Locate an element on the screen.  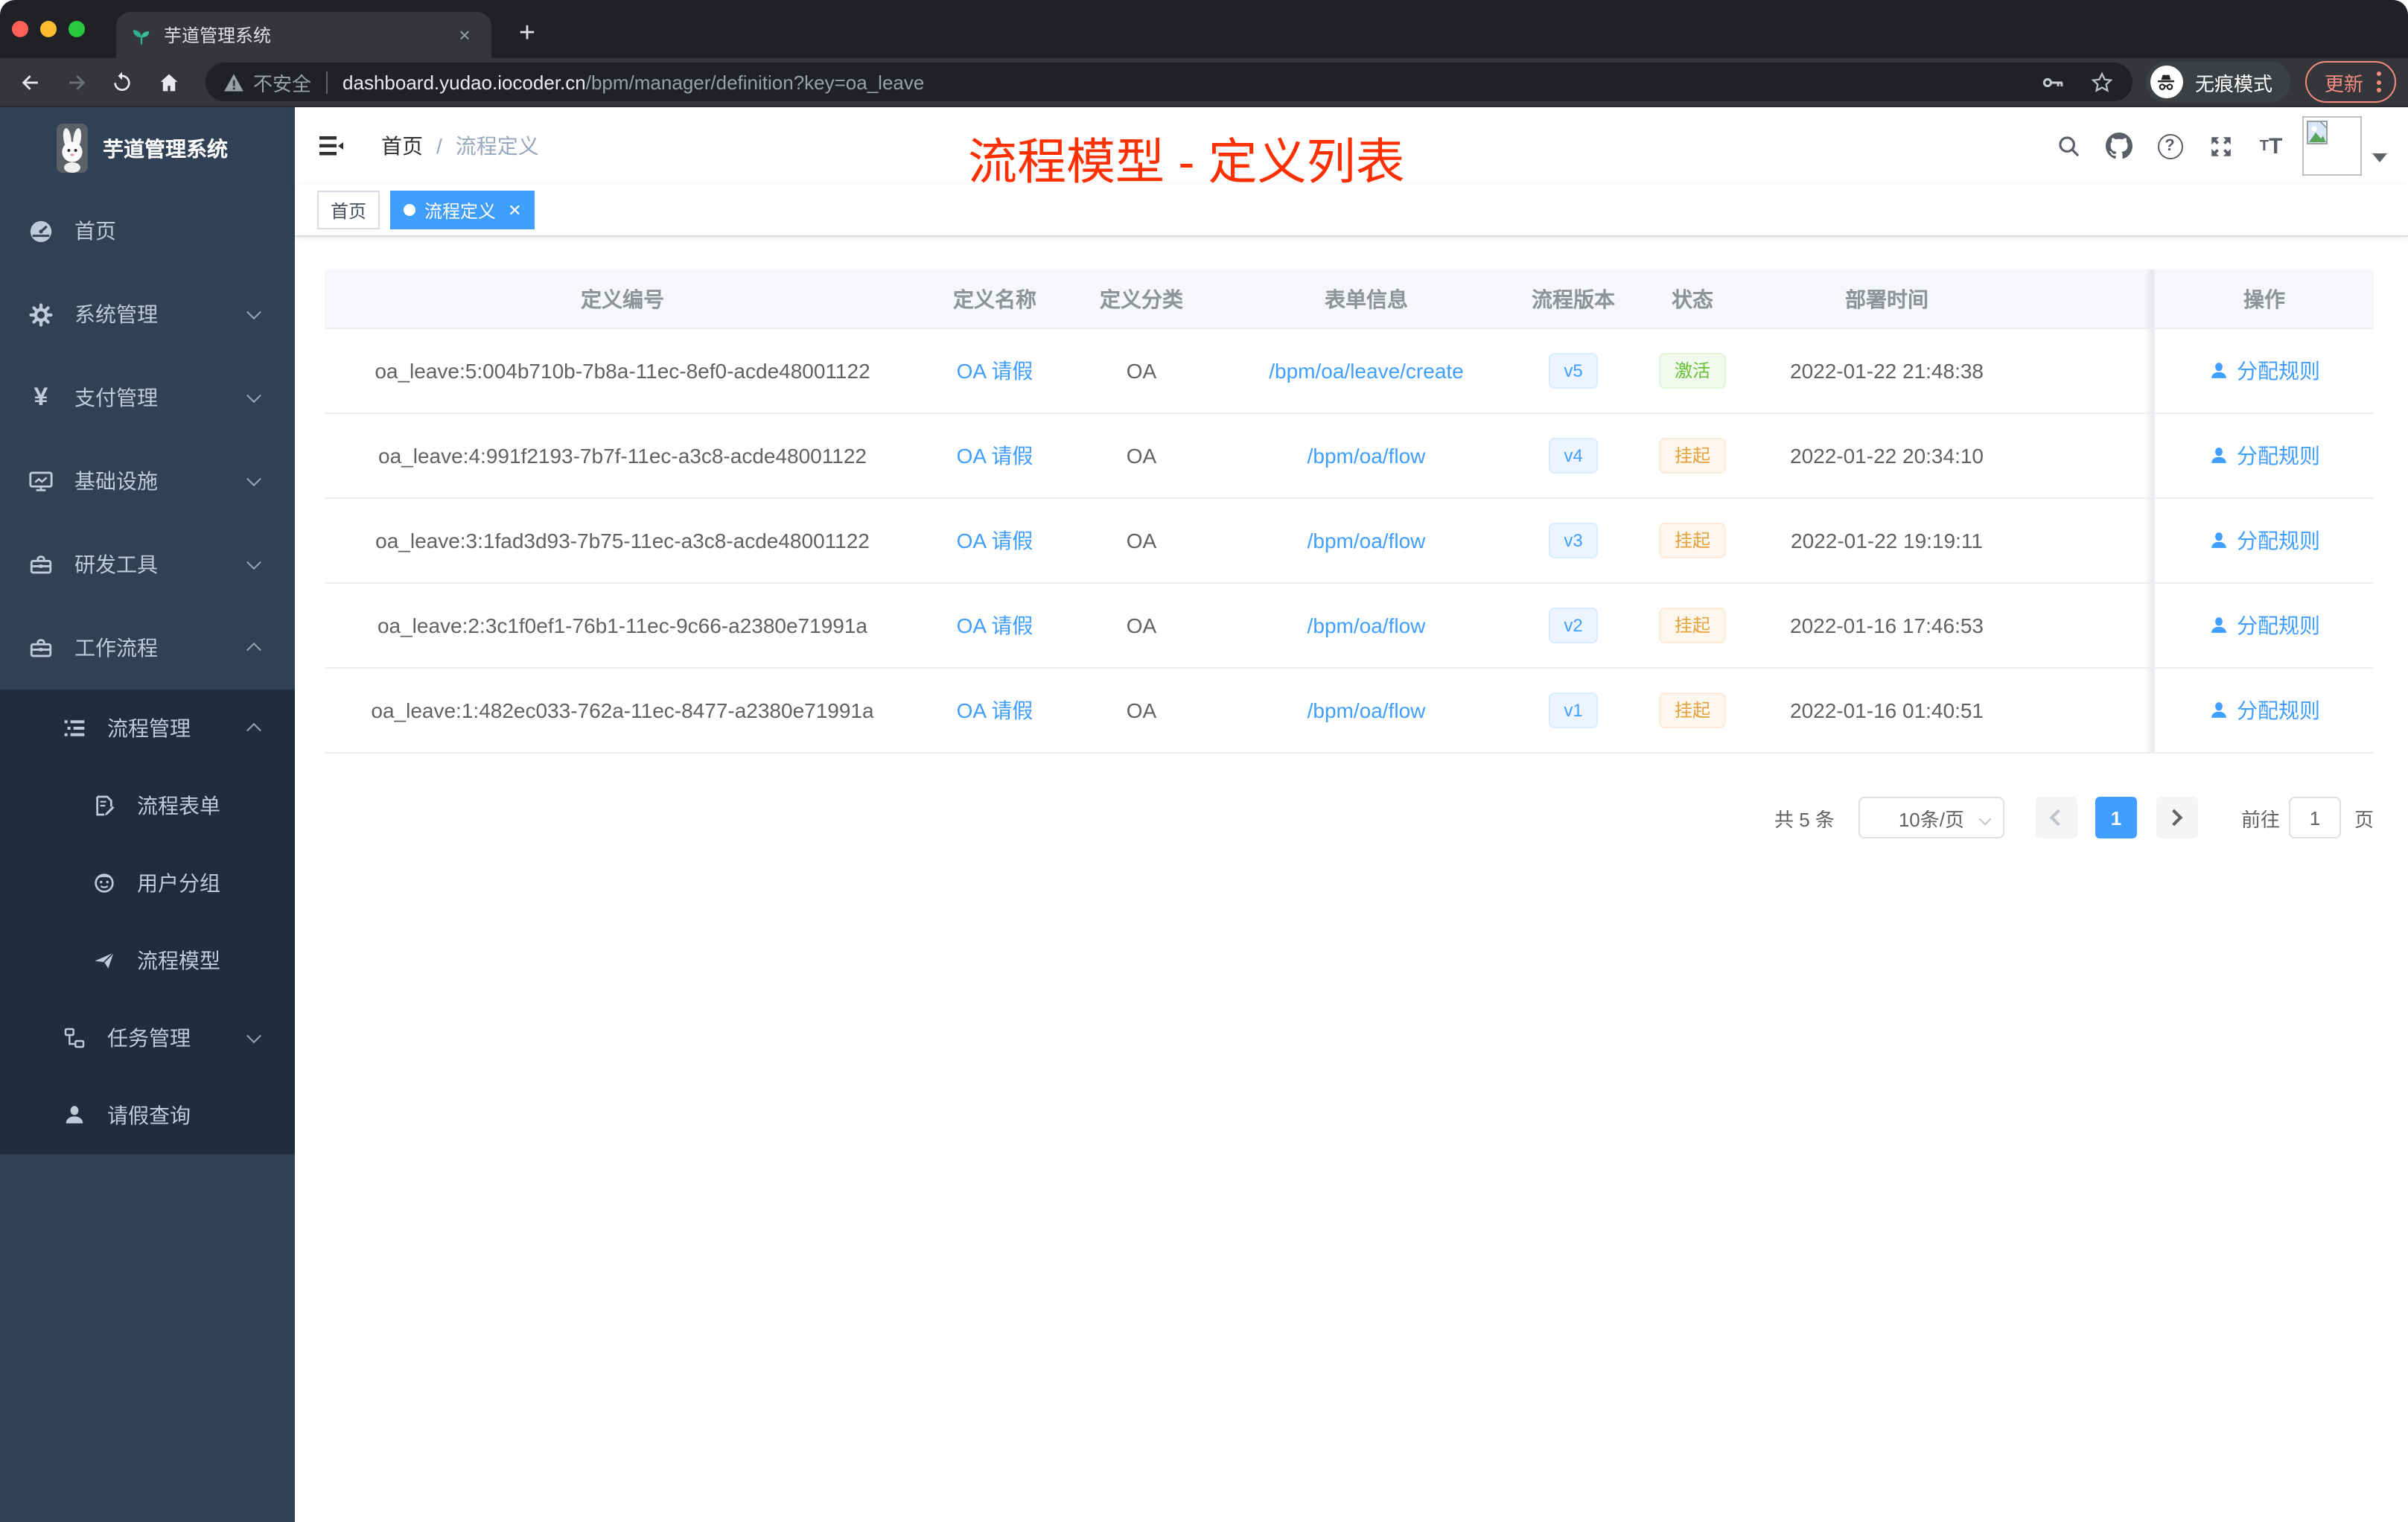
forward-icon is located at coordinates (76, 82).